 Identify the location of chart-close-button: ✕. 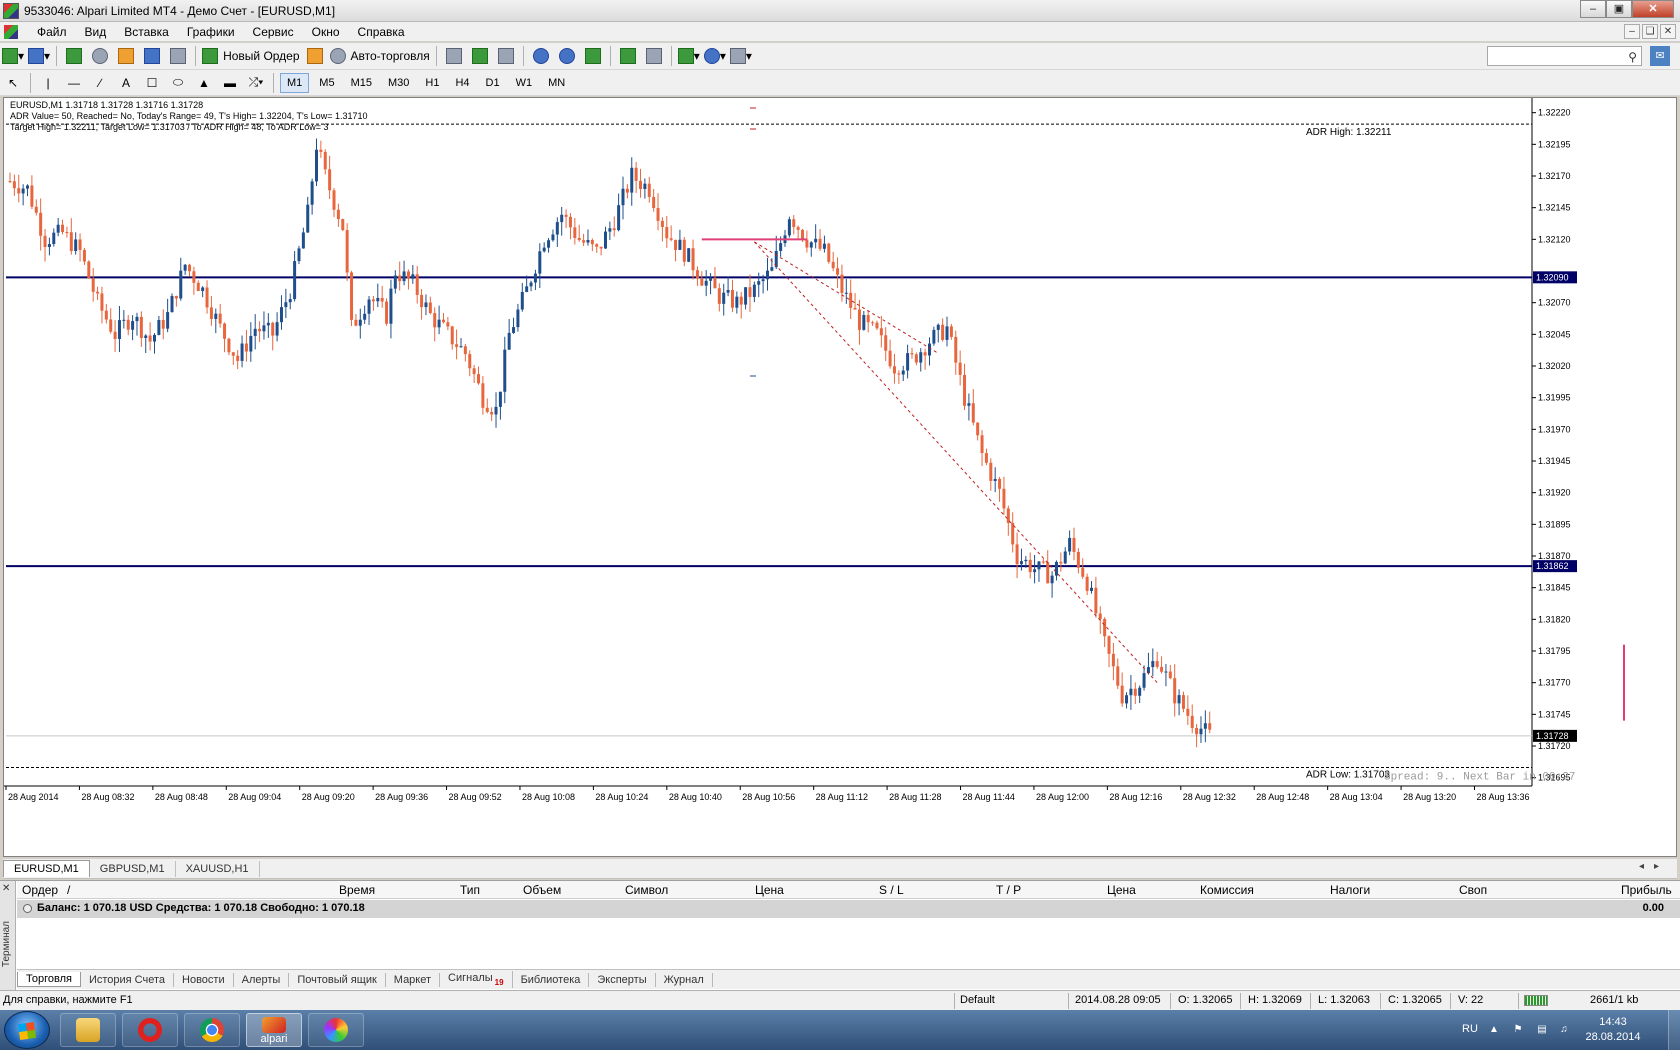
(1668, 31).